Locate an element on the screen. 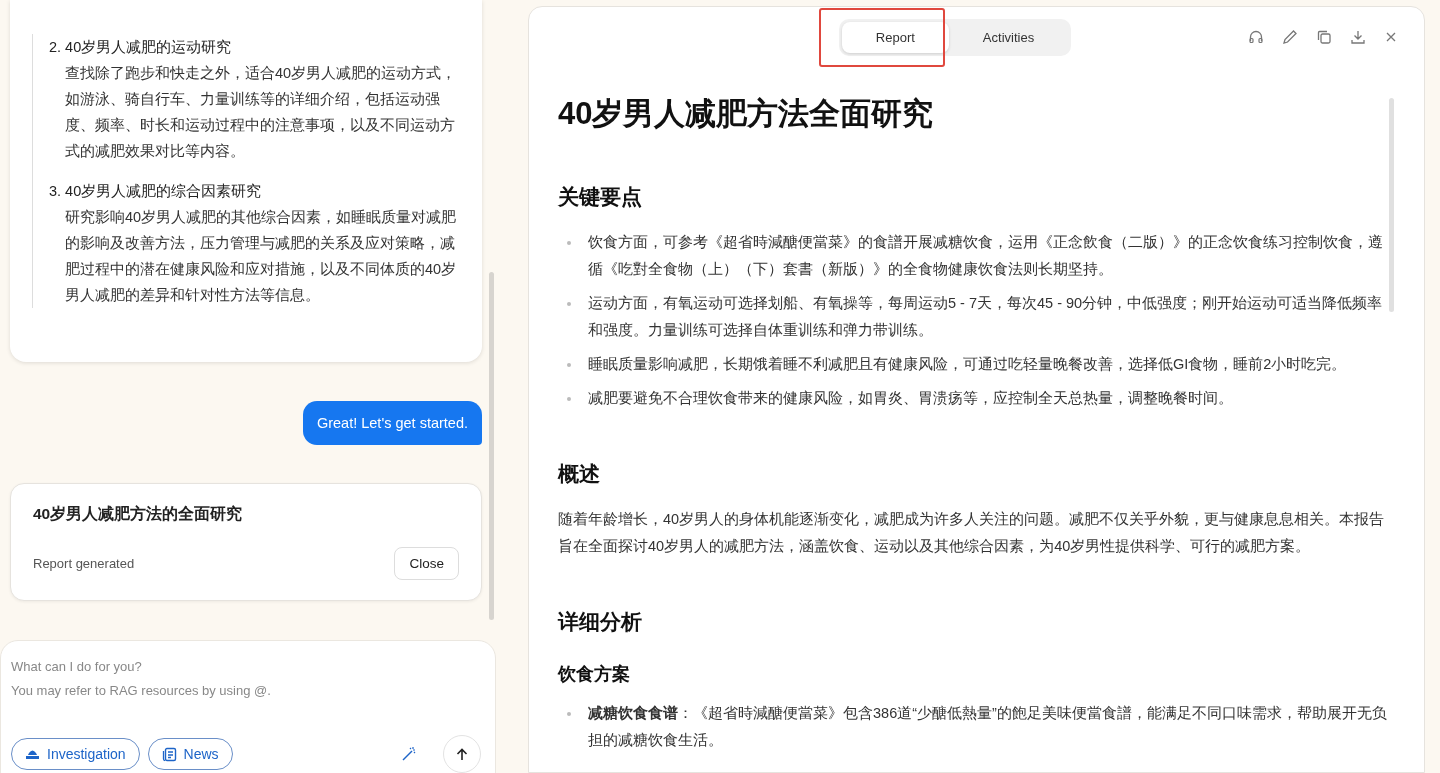  arrow-up-icon is located at coordinates (462, 754).